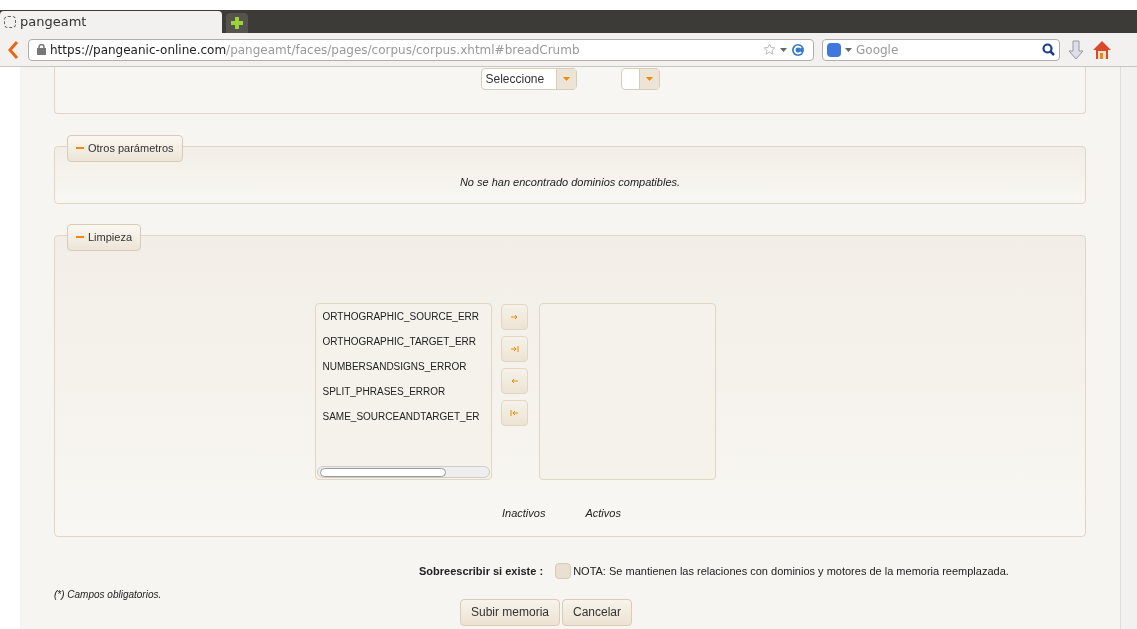 The height and width of the screenshot is (629, 1137). Describe the element at coordinates (104, 237) in the screenshot. I see `section-toggle: Limpieza` at that location.